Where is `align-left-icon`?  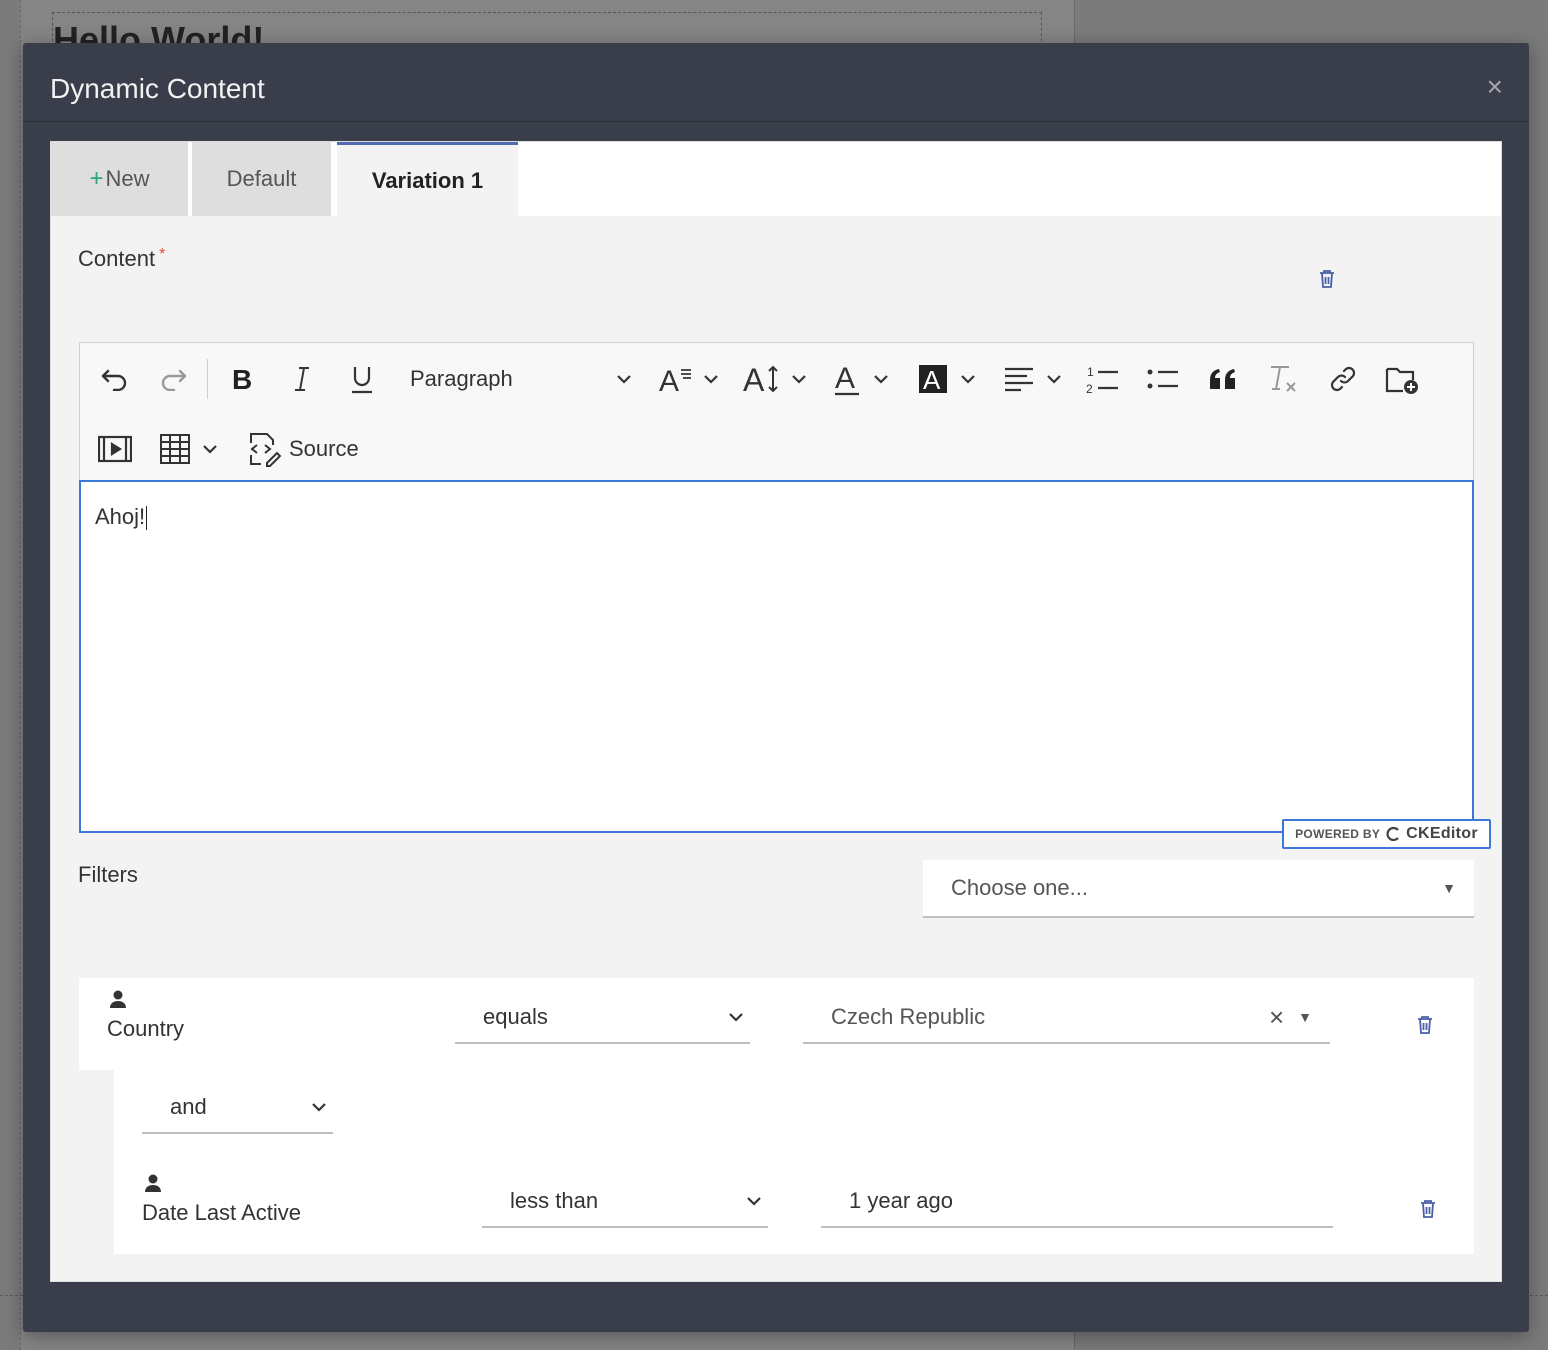 align-left-icon is located at coordinates (1019, 379).